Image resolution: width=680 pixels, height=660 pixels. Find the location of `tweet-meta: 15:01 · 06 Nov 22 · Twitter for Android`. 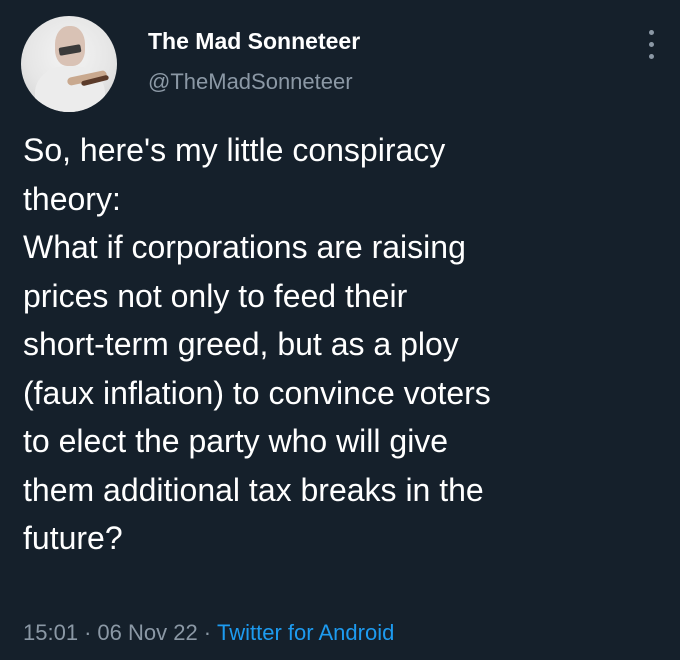

tweet-meta: 15:01 · 06 Nov 22 · Twitter for Android is located at coordinates (208, 633).